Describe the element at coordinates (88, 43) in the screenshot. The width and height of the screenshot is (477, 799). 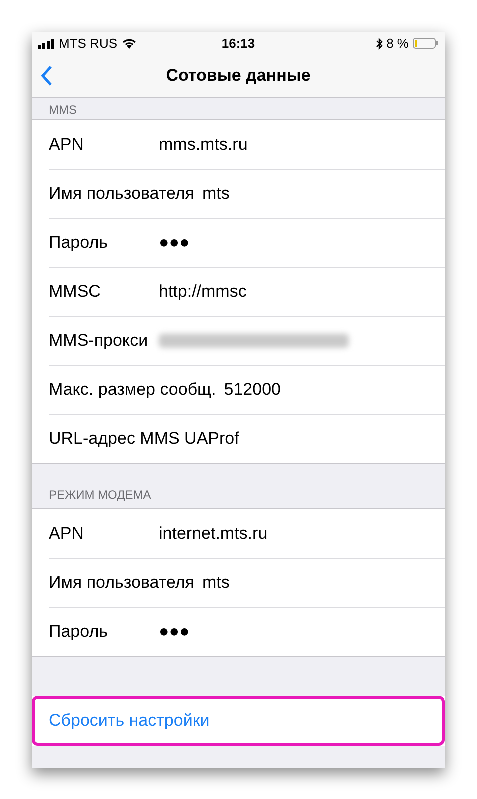
I see `carrier-name: MTS RUS` at that location.